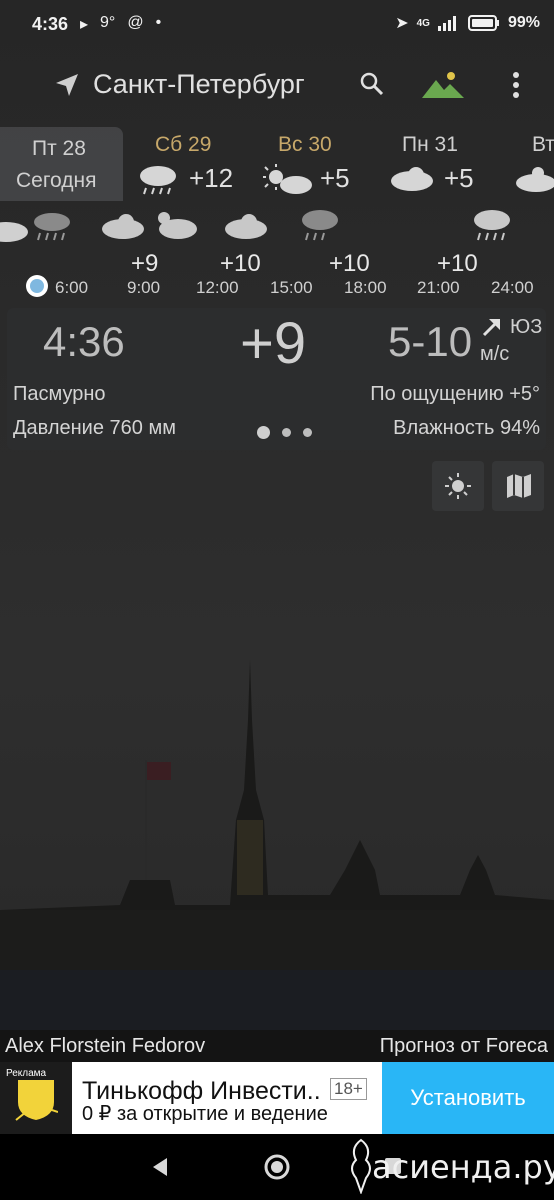  I want to click on ad-subtitle: 0 ₽ за открытие и ведение, so click(205, 1113).